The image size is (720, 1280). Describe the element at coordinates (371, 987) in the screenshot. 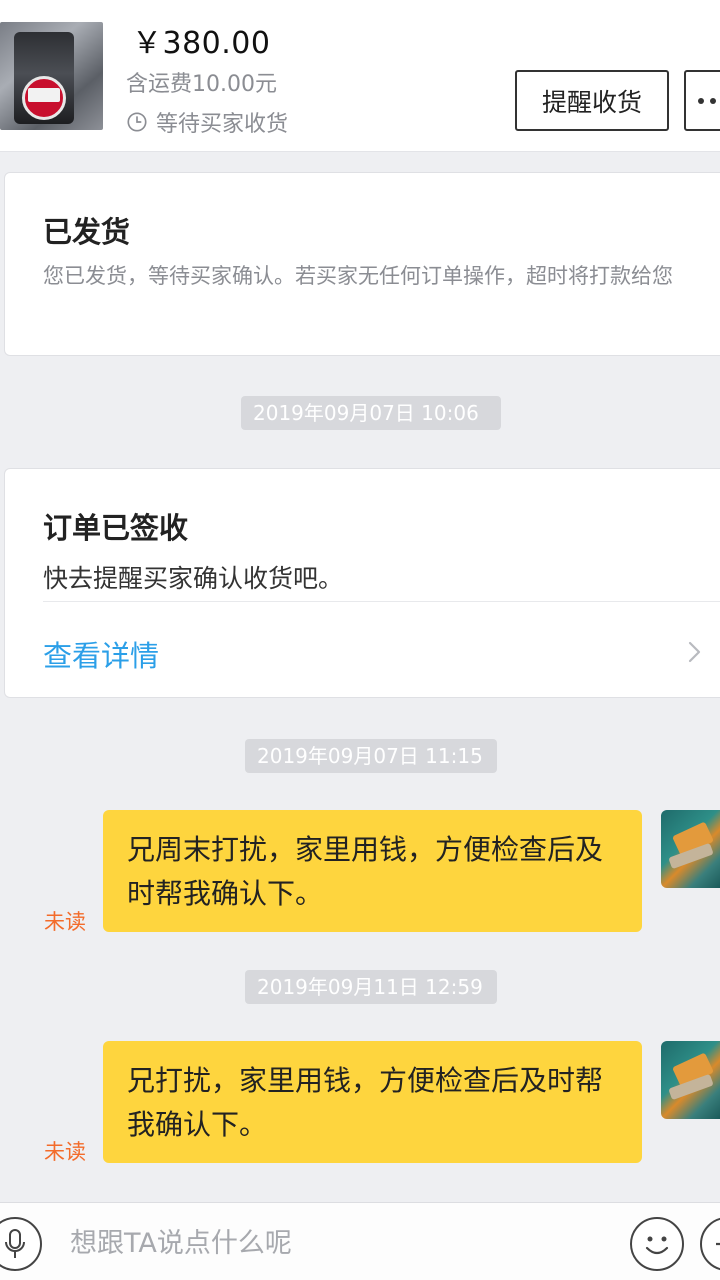

I see `message-timestamp: 2019年09月11日 12:59` at that location.